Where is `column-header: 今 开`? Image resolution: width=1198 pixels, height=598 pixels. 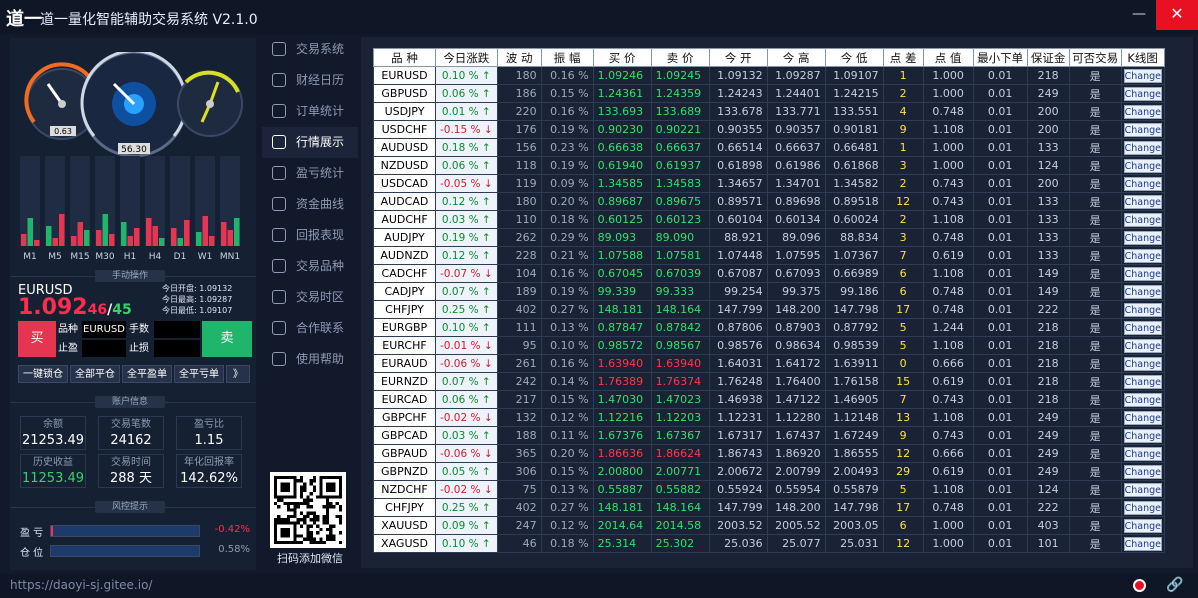 column-header: 今 开 is located at coordinates (738, 57).